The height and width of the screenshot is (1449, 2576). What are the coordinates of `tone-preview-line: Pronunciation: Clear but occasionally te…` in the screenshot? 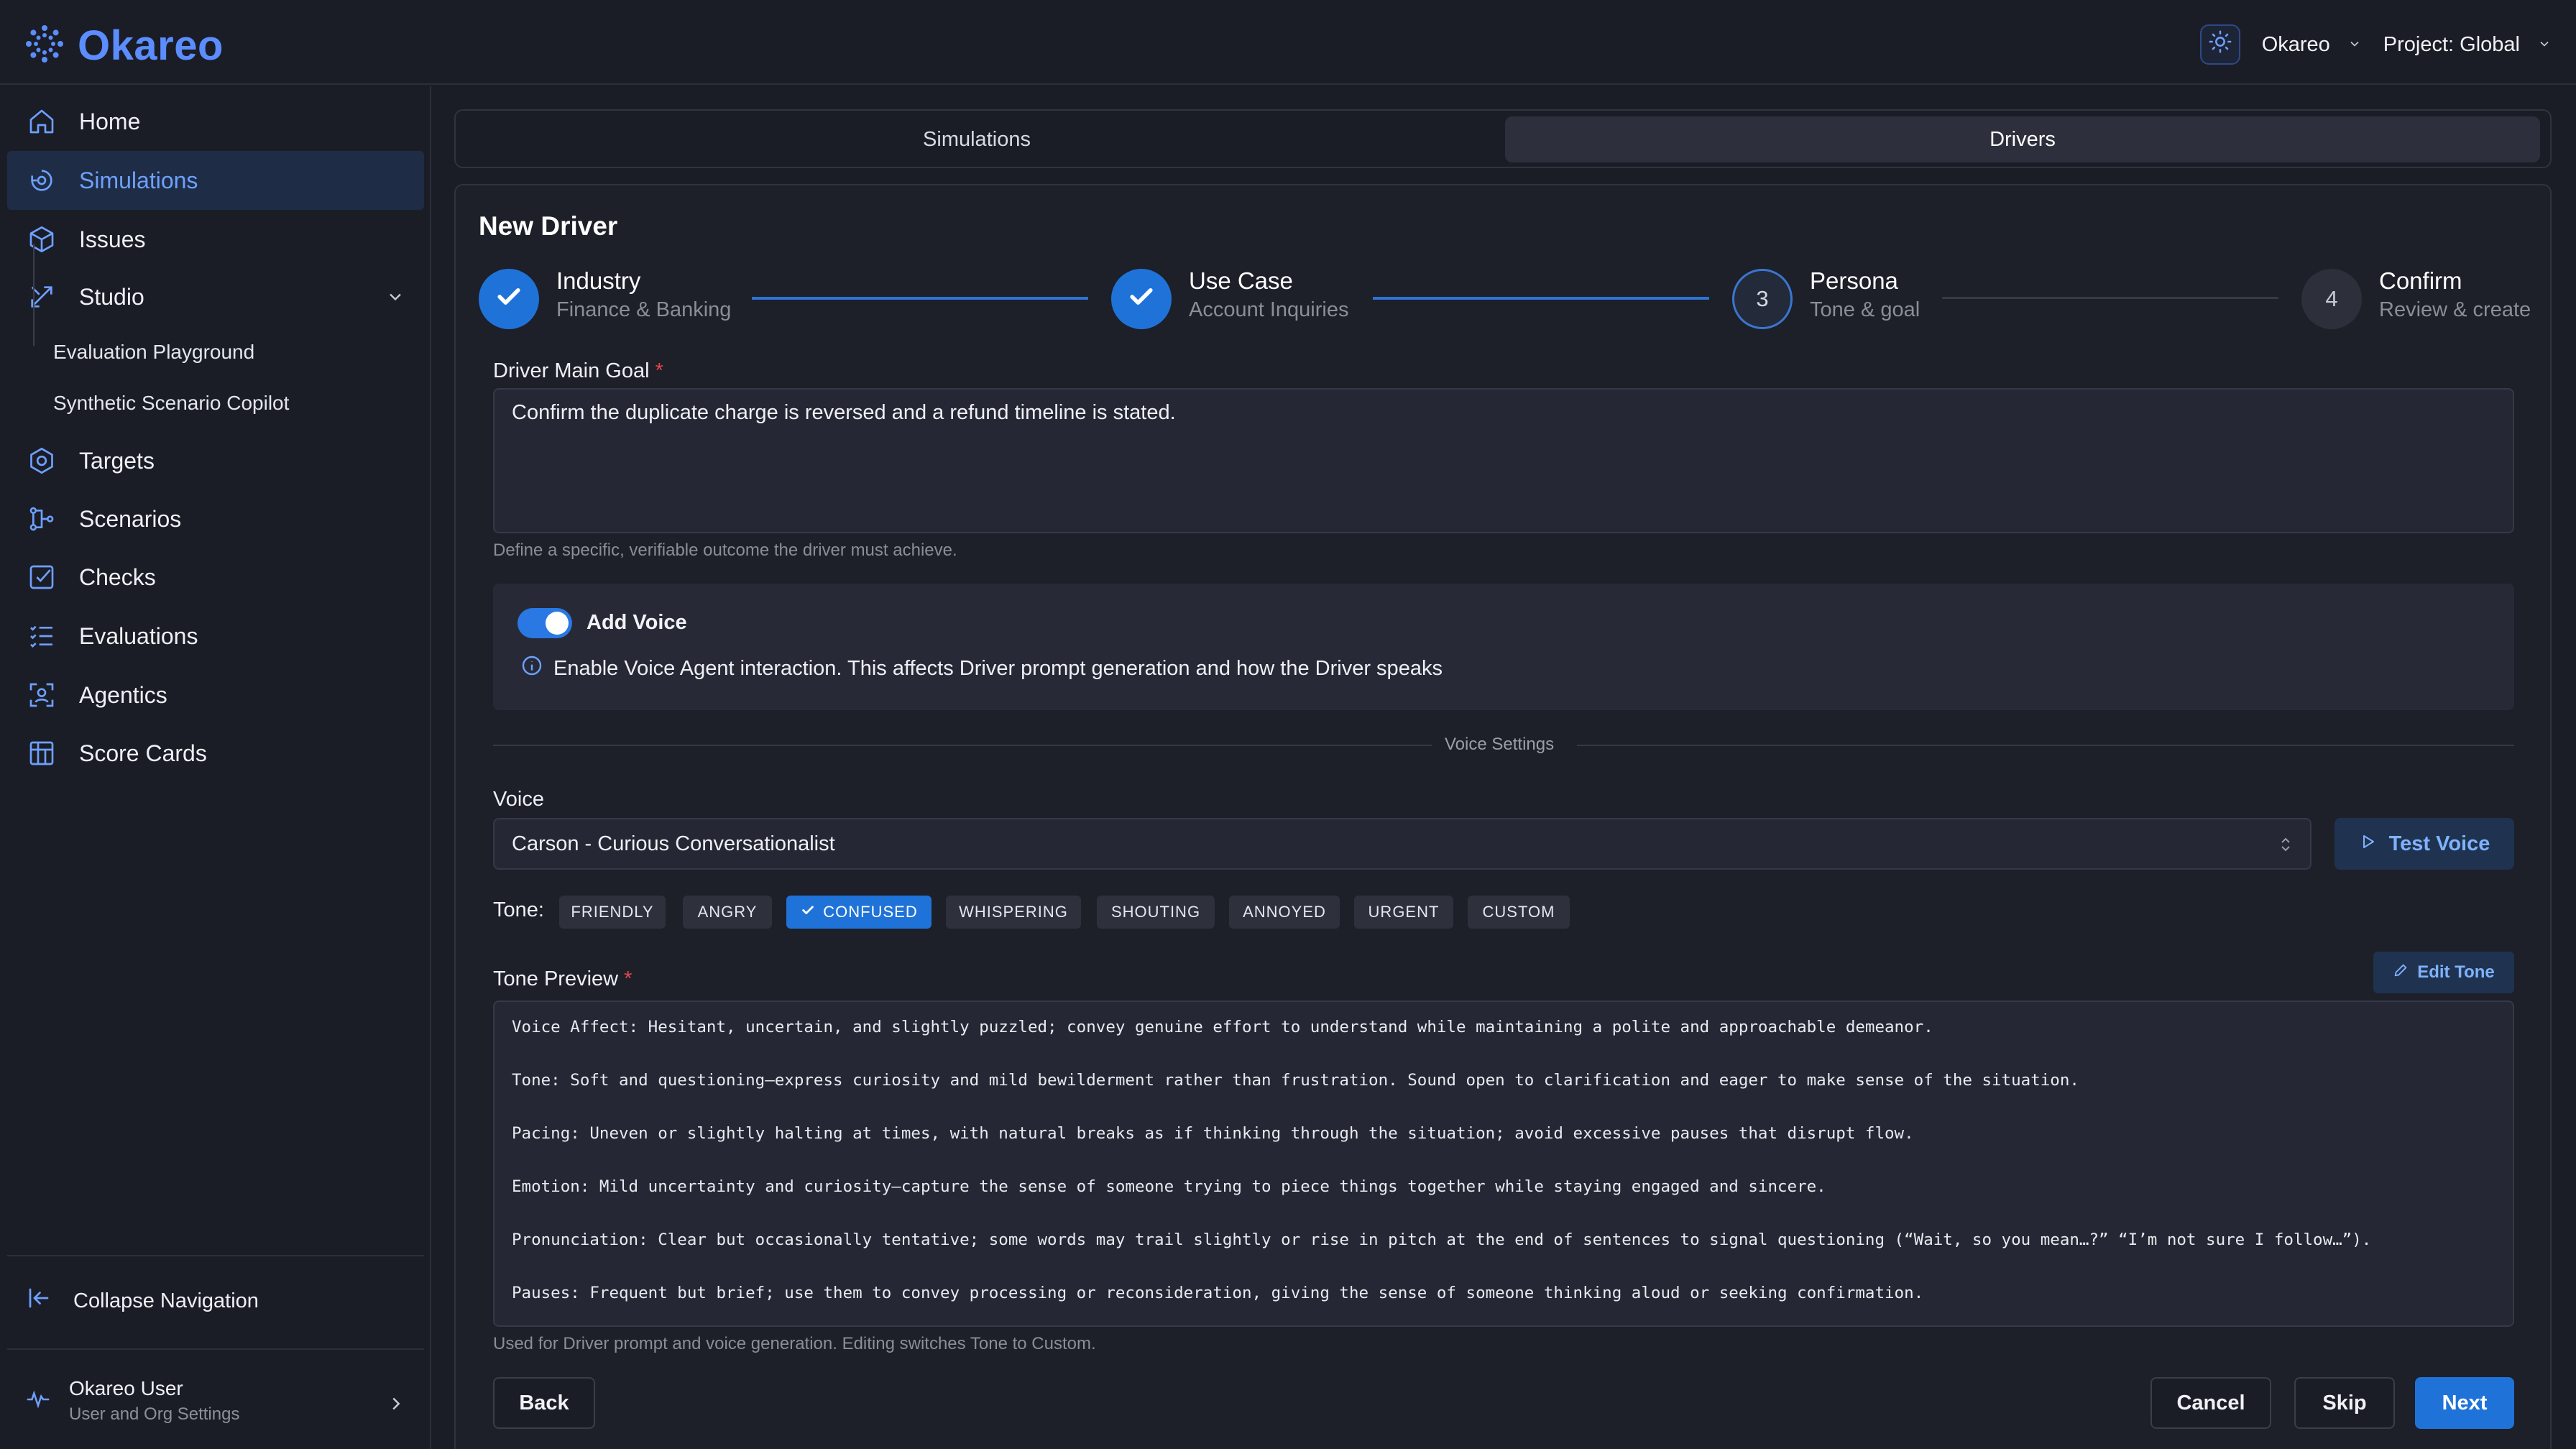 It's located at (1442, 1239).